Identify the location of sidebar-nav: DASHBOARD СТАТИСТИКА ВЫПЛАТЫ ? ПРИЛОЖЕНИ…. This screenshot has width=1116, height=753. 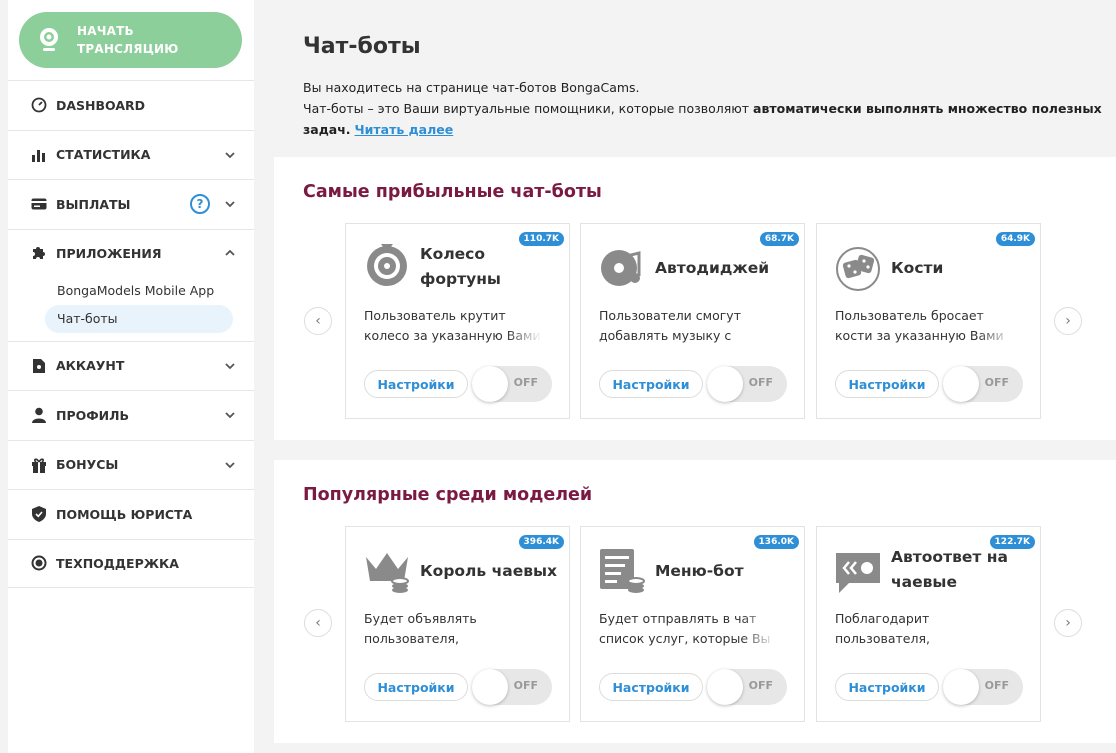
(131, 334).